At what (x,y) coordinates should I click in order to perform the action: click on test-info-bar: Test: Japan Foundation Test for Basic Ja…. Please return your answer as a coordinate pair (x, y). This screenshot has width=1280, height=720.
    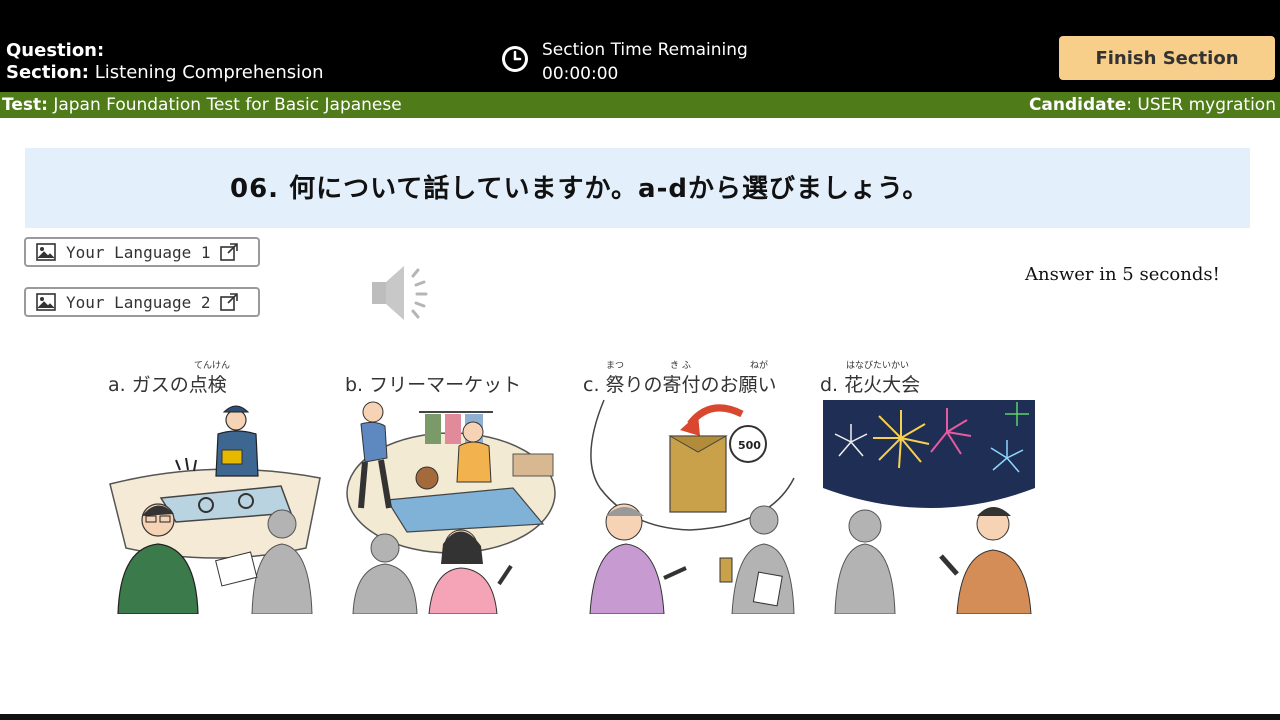
    Looking at the image, I should click on (640, 105).